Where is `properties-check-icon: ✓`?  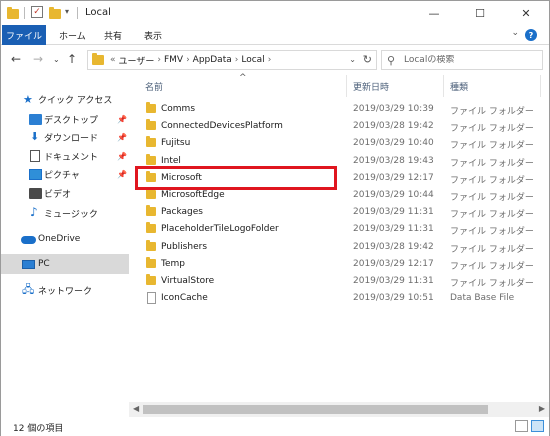
properties-check-icon: ✓ is located at coordinates (37, 12).